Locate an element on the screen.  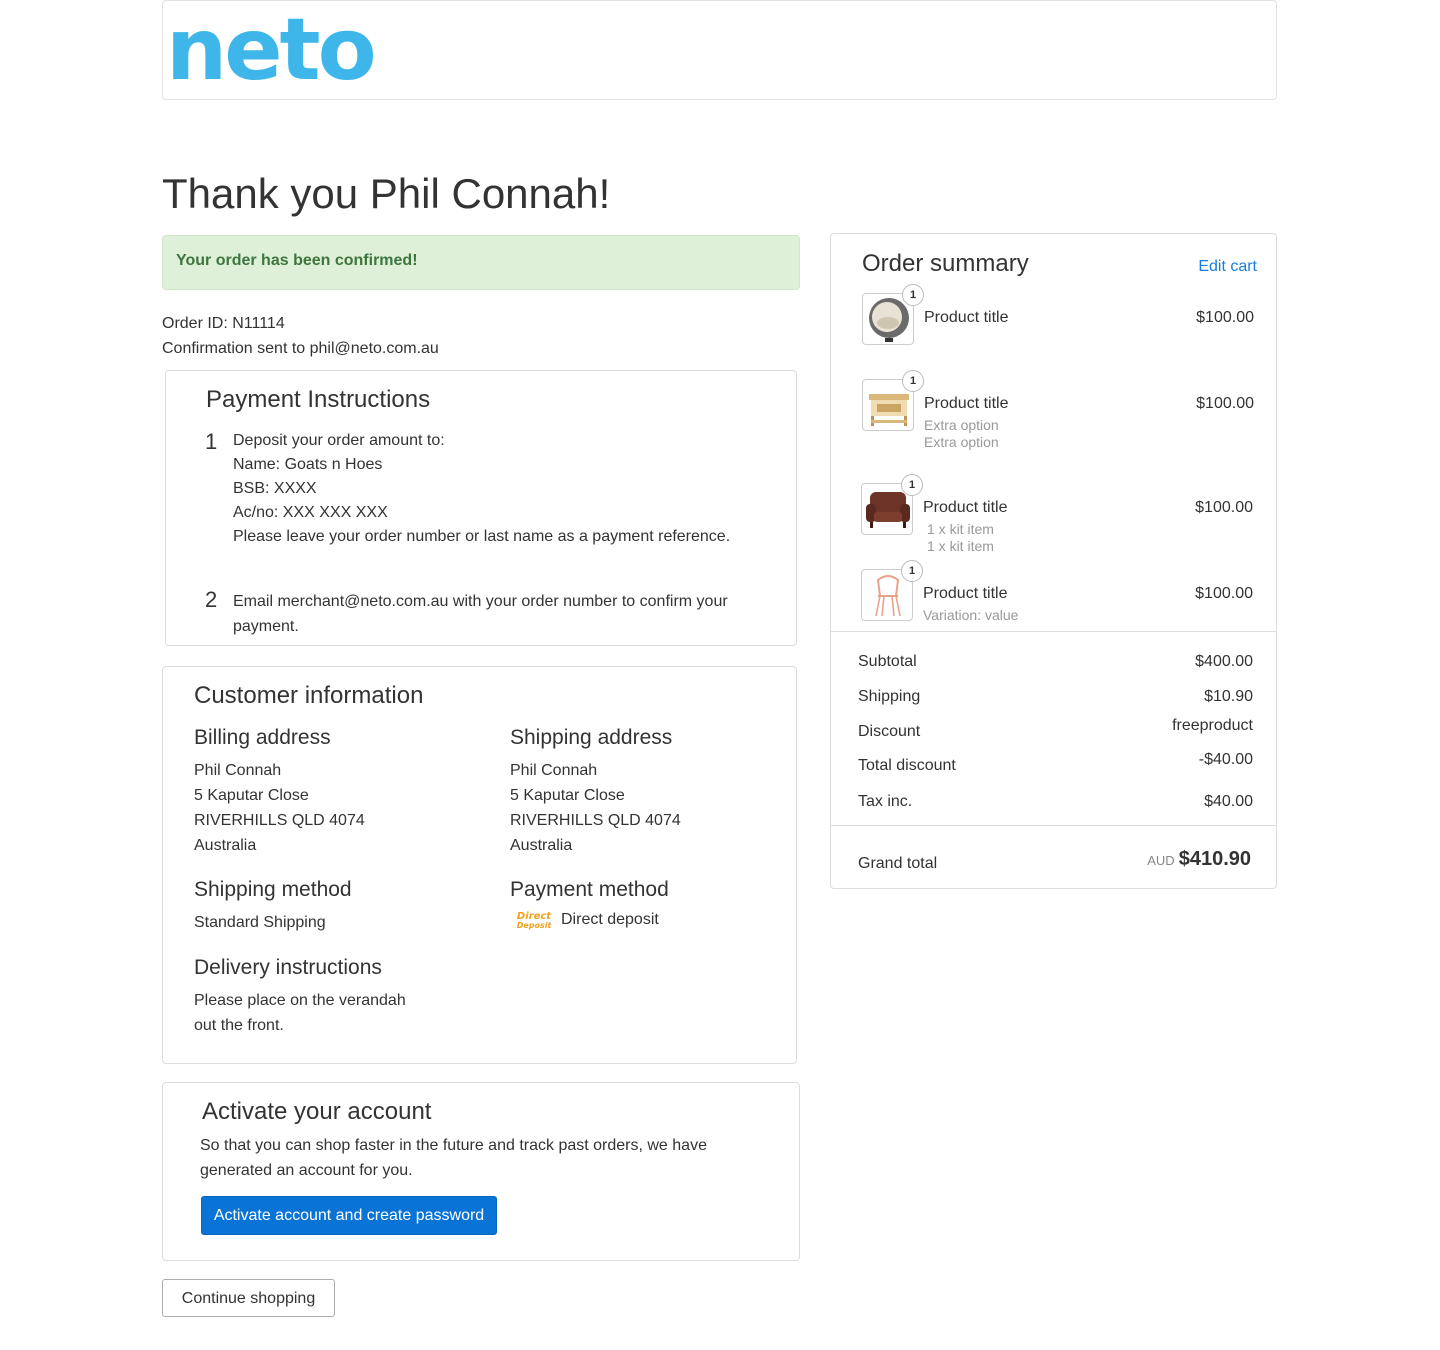
subtotal-value: $400.00 is located at coordinates (1224, 661).